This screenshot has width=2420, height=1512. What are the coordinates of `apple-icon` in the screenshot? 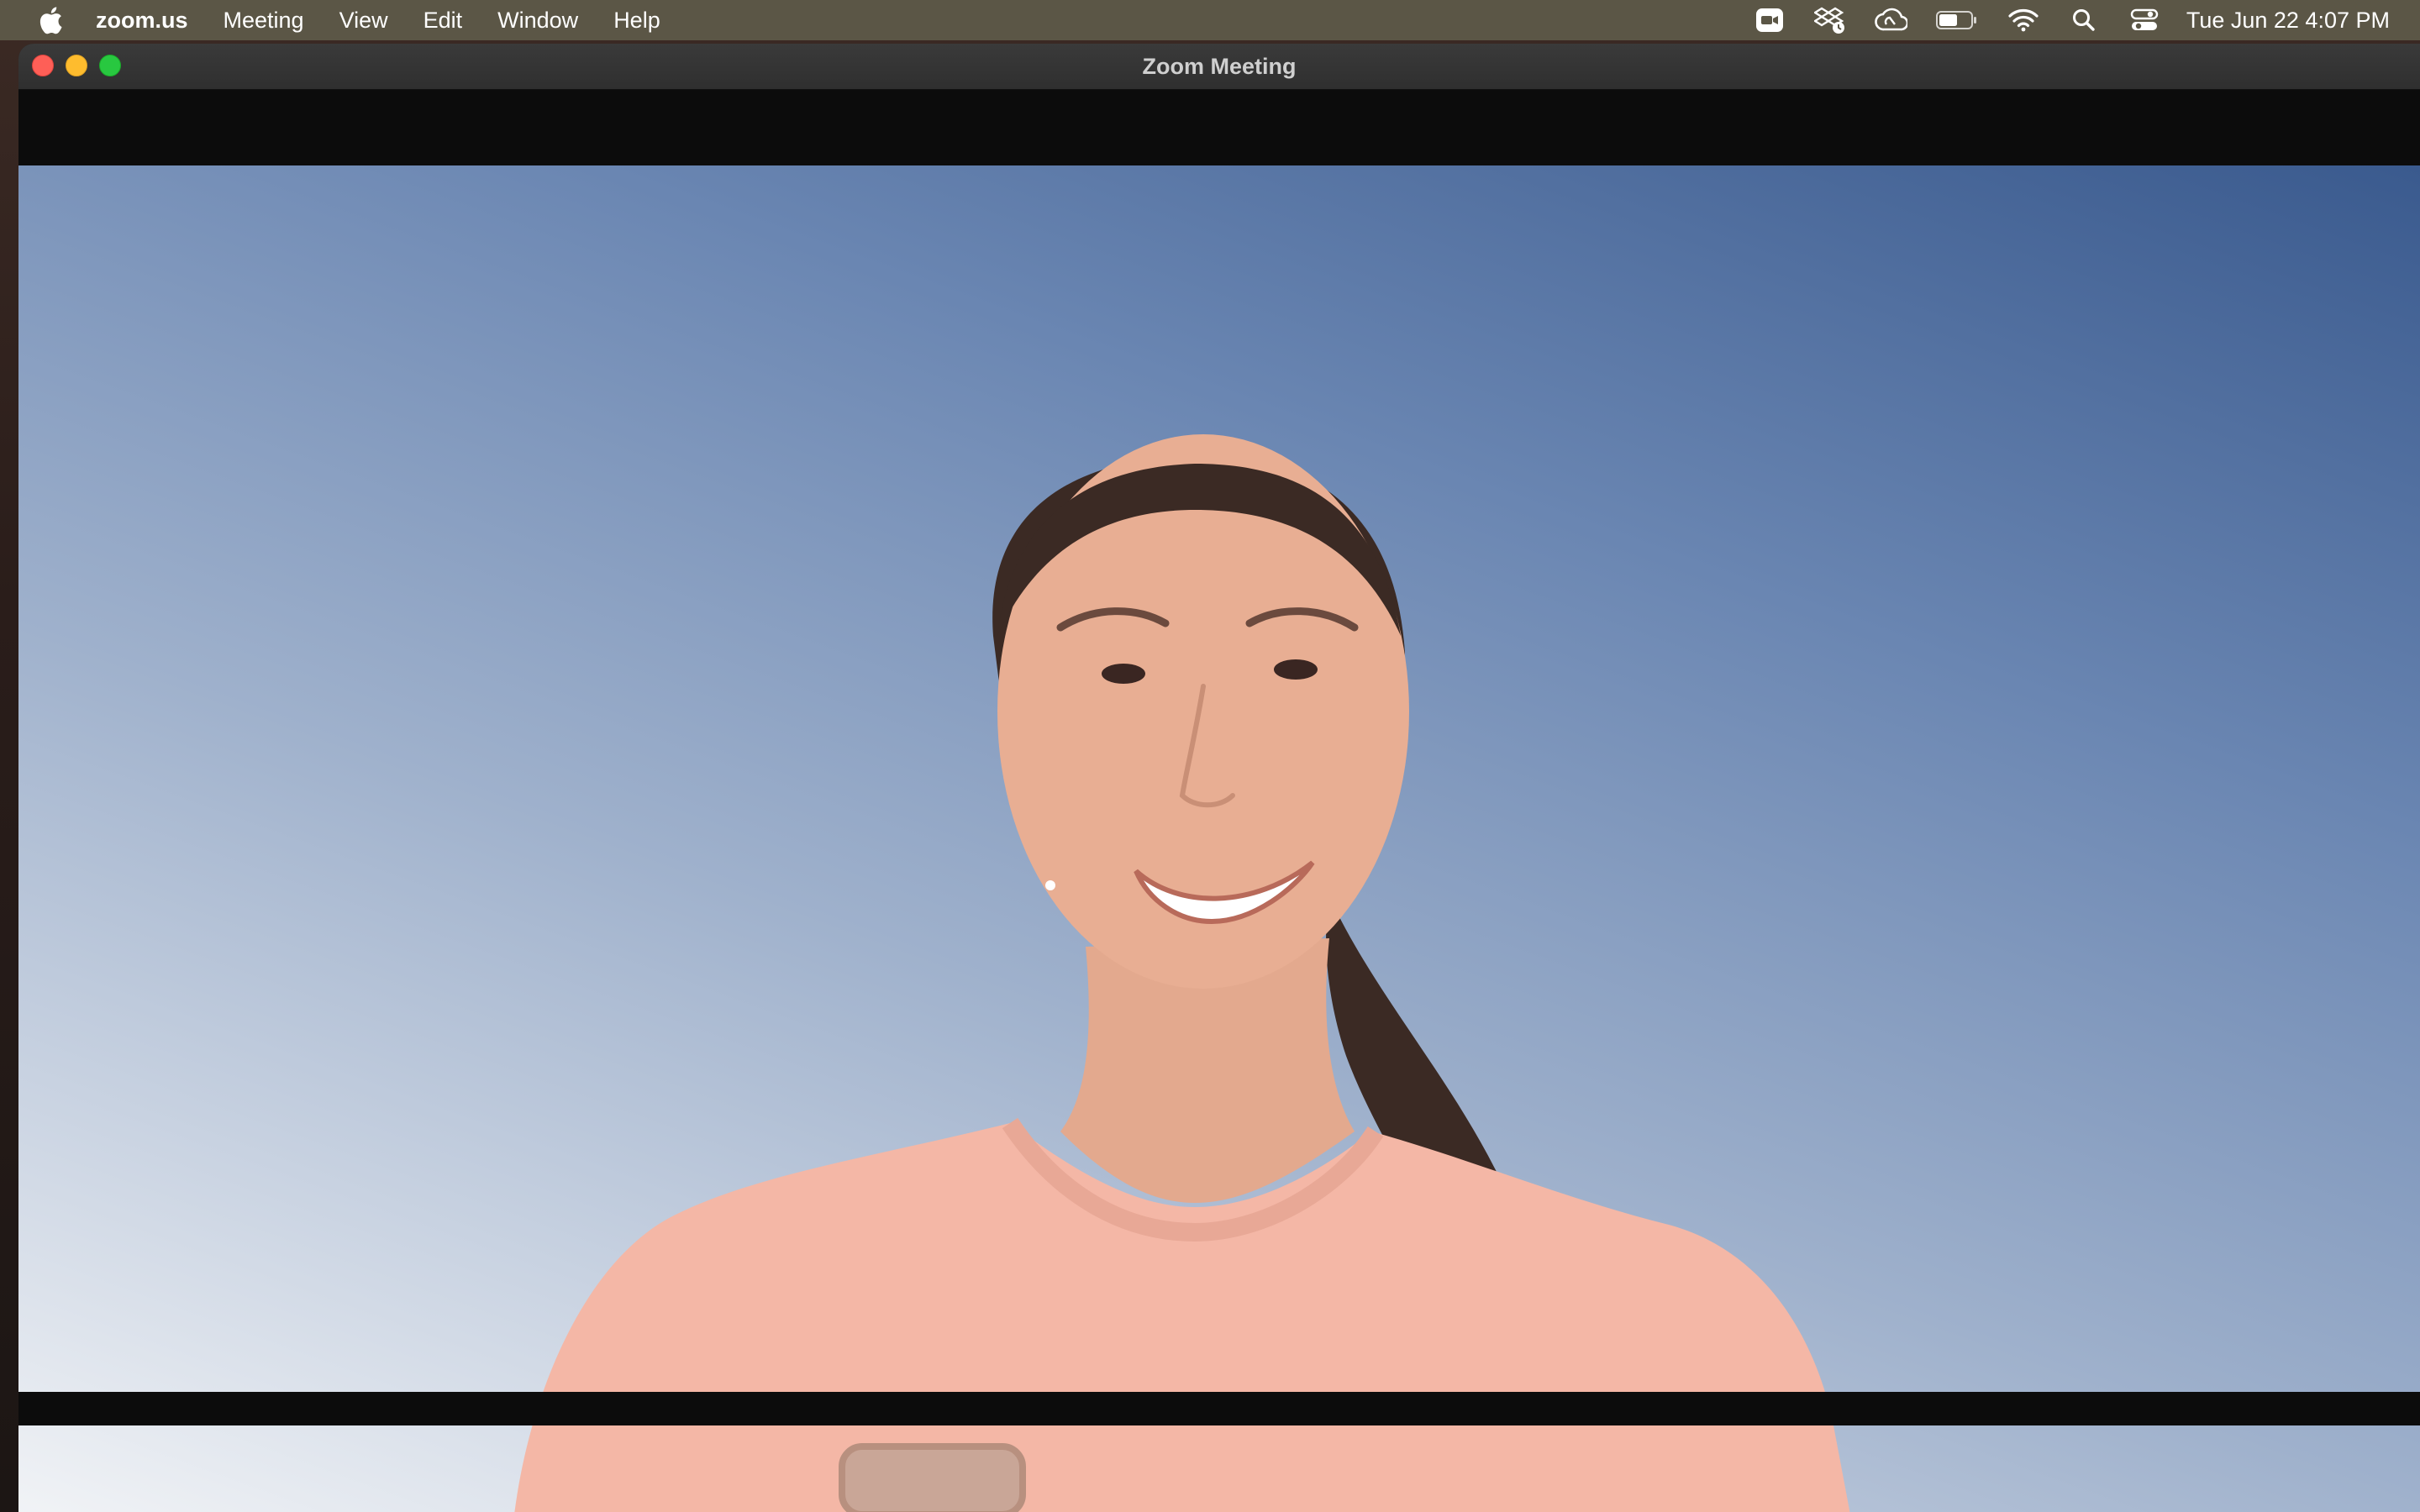 It's located at (51, 20).